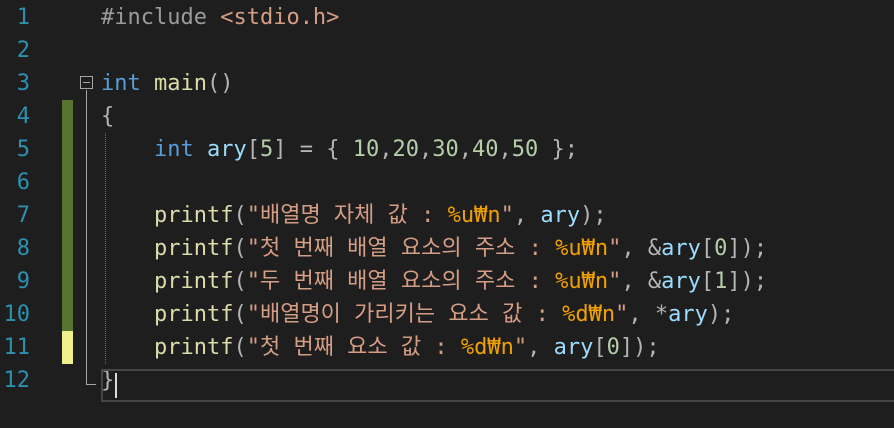 Image resolution: width=894 pixels, height=428 pixels. I want to click on line-number: 7, so click(23, 215).